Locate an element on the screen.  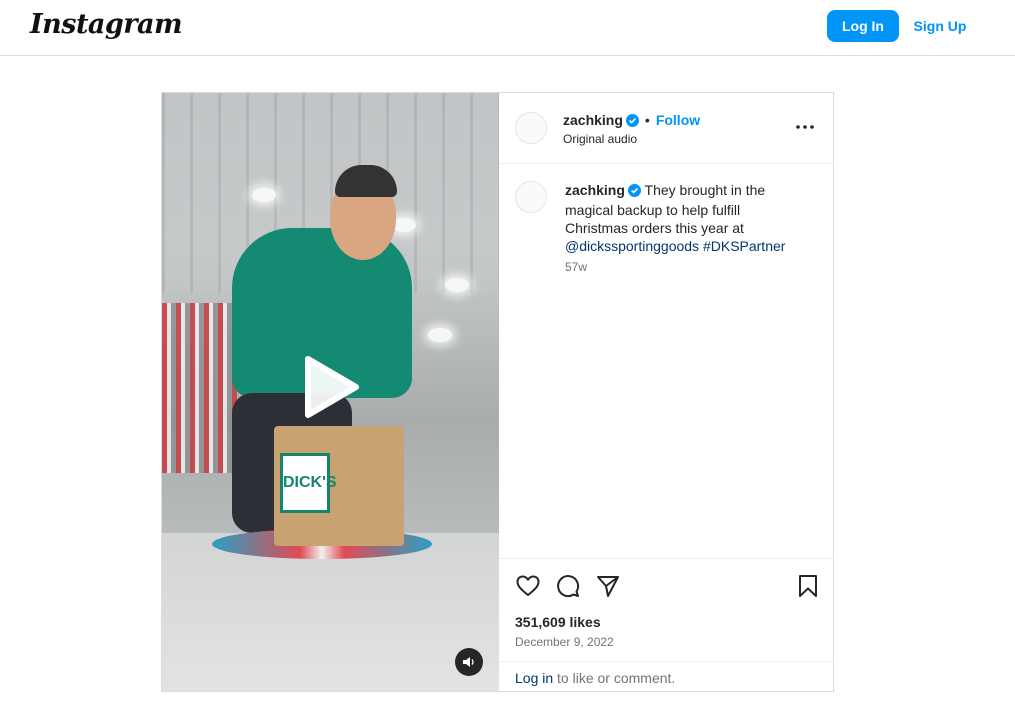
video-scene-rack is located at coordinates (199, 388).